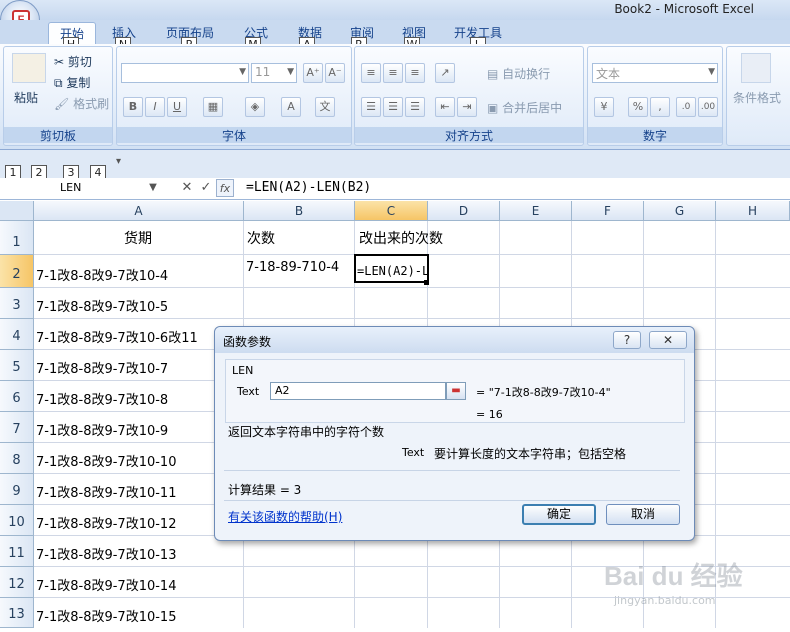 This screenshot has height=632, width=790. Describe the element at coordinates (608, 211) in the screenshot. I see `column-header-f: F` at that location.